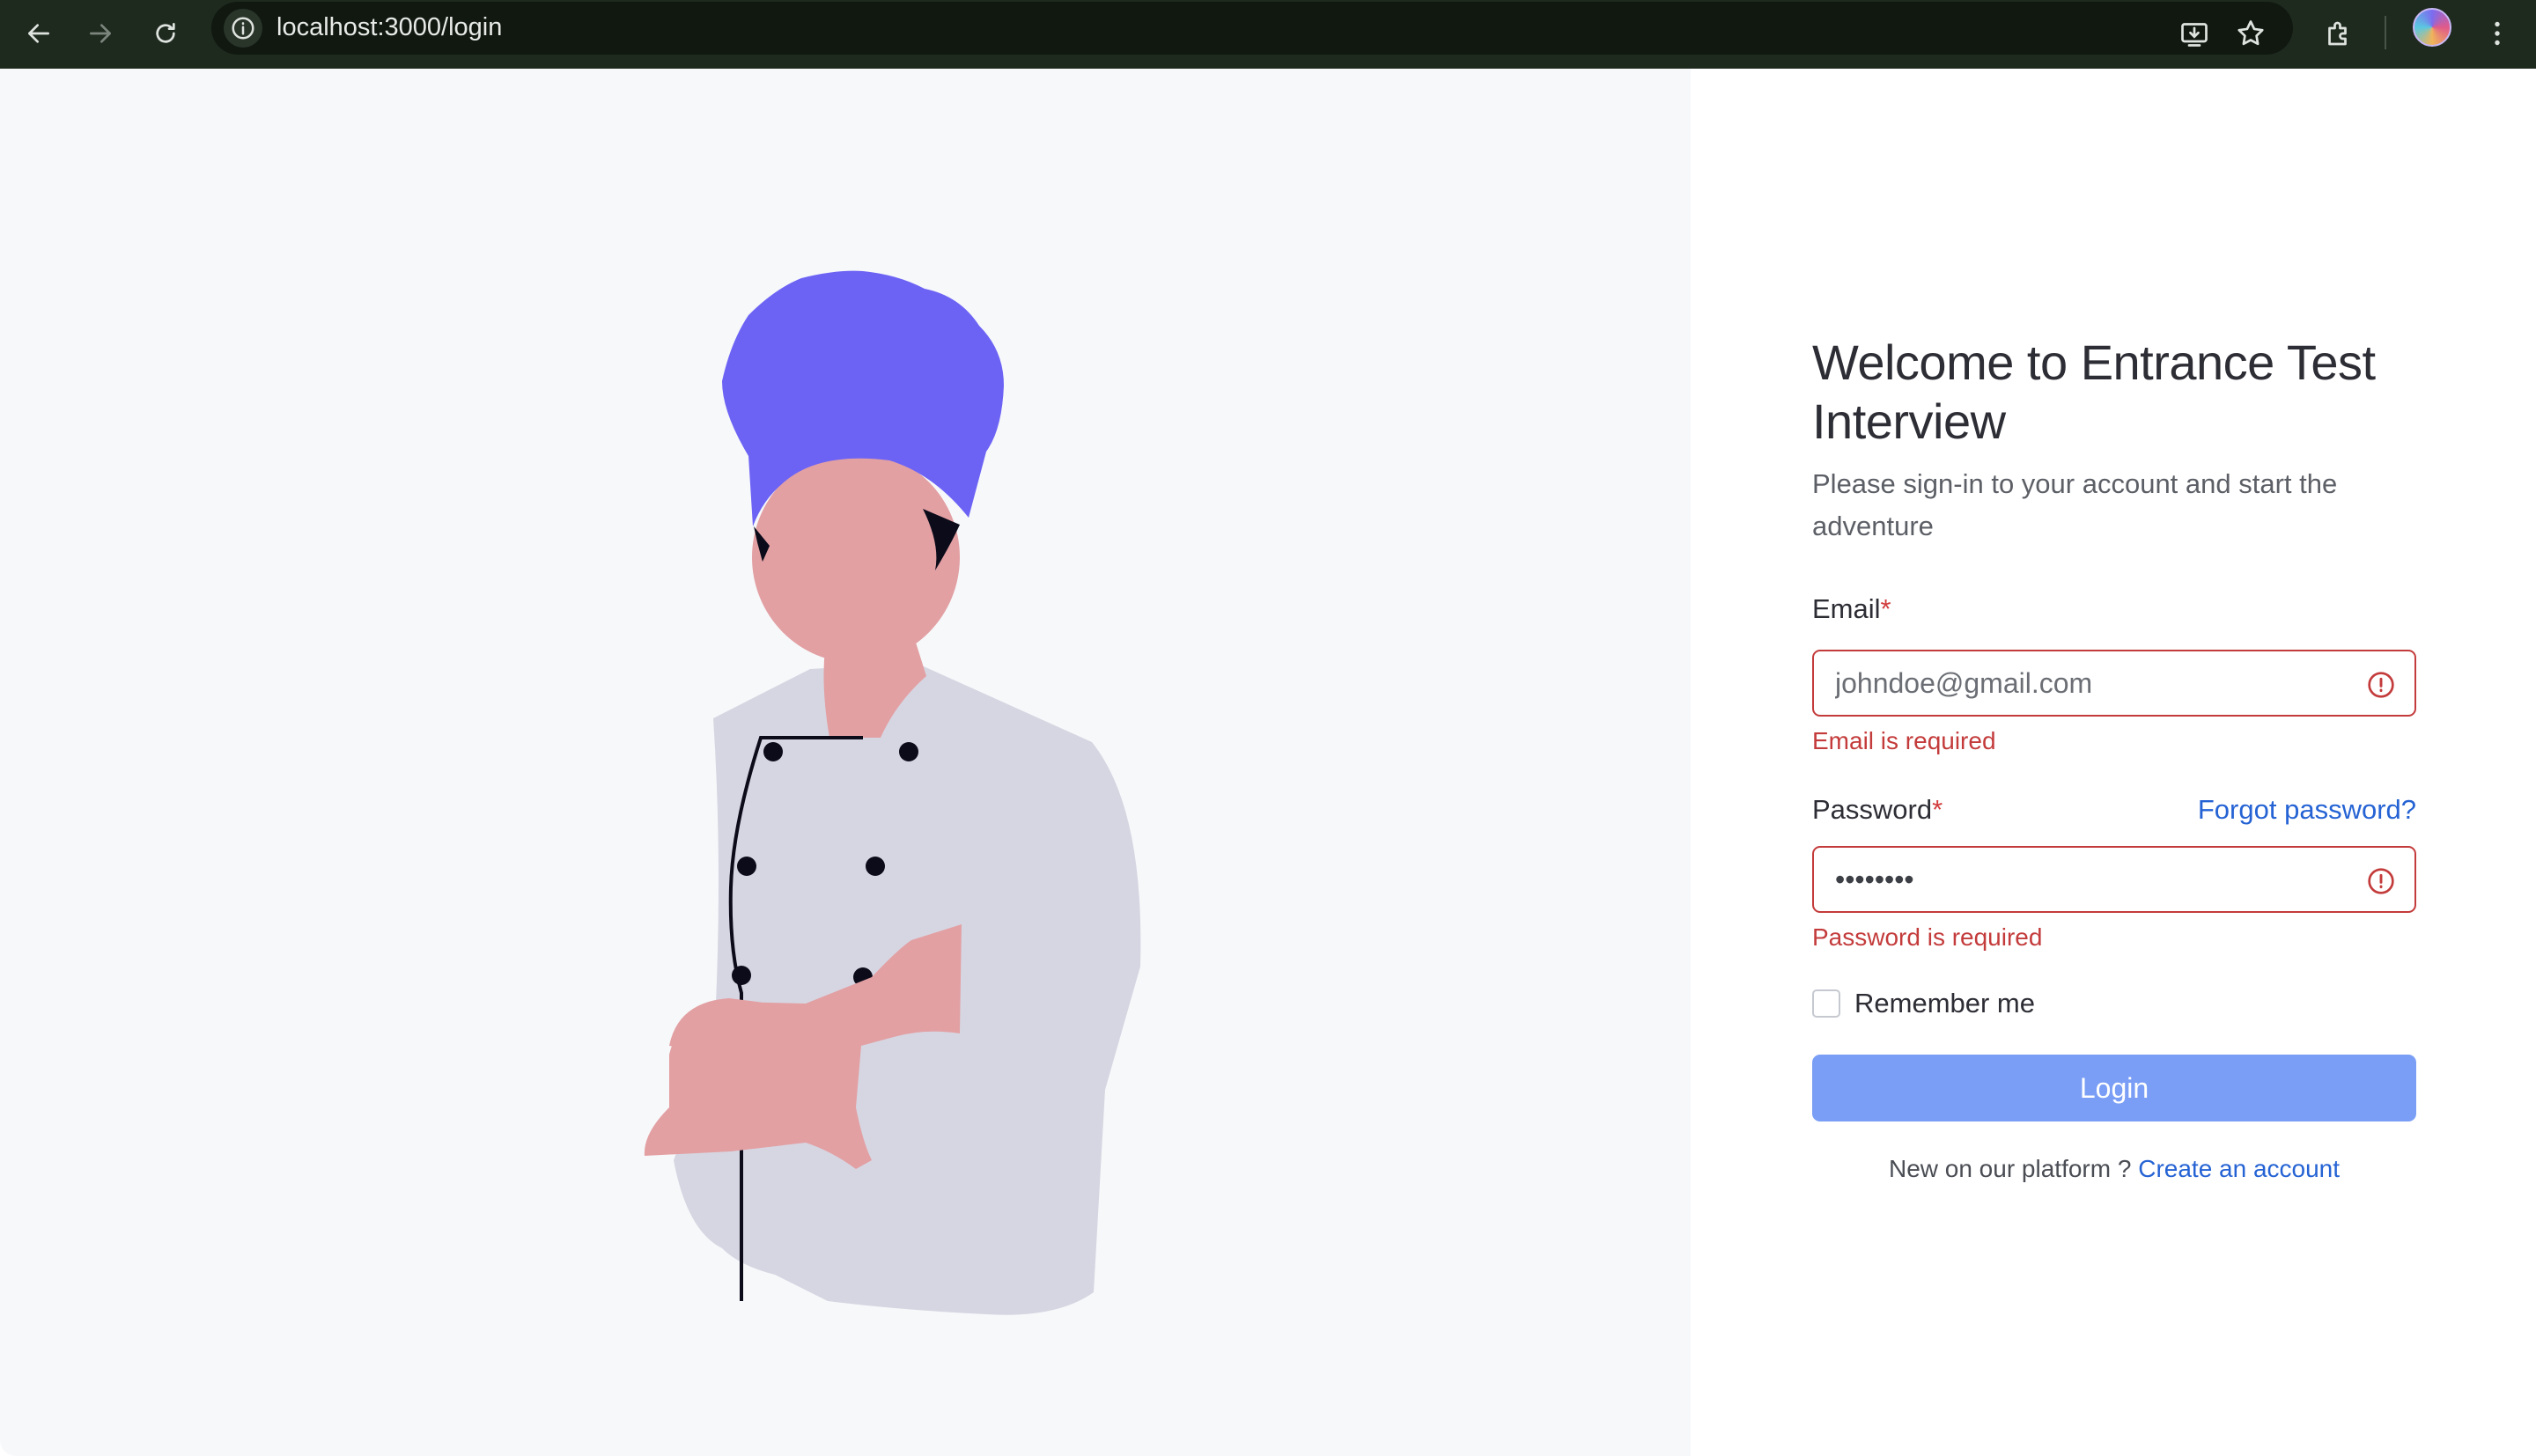 The image size is (2536, 1456). Describe the element at coordinates (1904, 740) in the screenshot. I see `email-error: Email is required` at that location.